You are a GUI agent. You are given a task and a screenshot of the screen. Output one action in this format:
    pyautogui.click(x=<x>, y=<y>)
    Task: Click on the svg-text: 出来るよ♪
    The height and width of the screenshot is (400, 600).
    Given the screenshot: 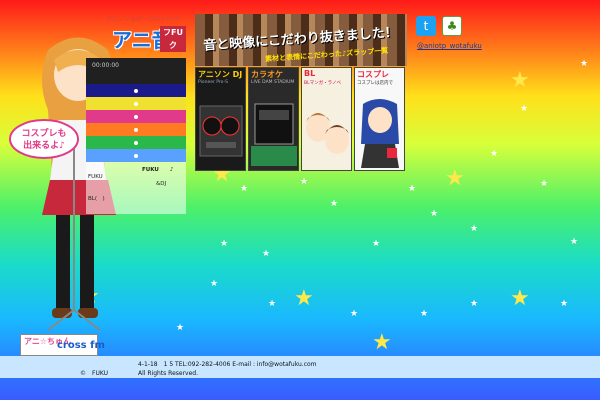 What is the action you would take?
    pyautogui.click(x=44, y=145)
    